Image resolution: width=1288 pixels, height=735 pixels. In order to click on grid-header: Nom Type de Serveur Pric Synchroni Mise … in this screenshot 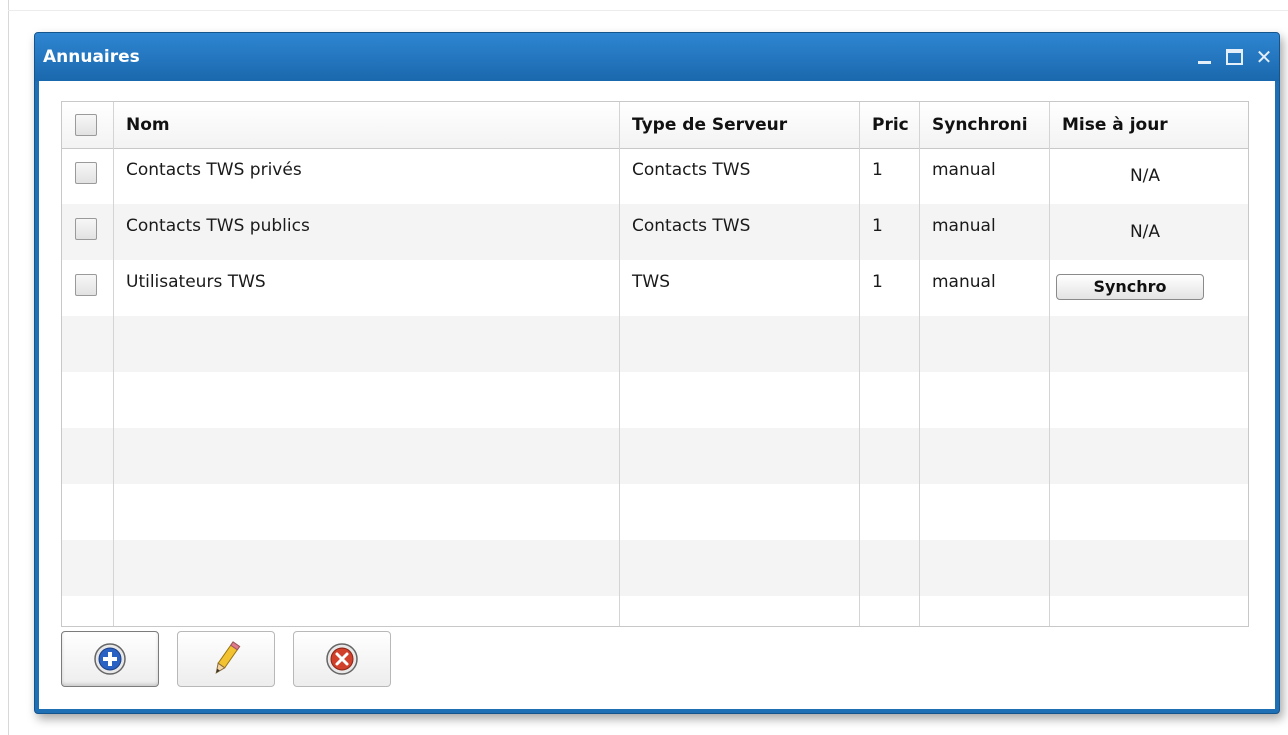, I will do `click(655, 125)`.